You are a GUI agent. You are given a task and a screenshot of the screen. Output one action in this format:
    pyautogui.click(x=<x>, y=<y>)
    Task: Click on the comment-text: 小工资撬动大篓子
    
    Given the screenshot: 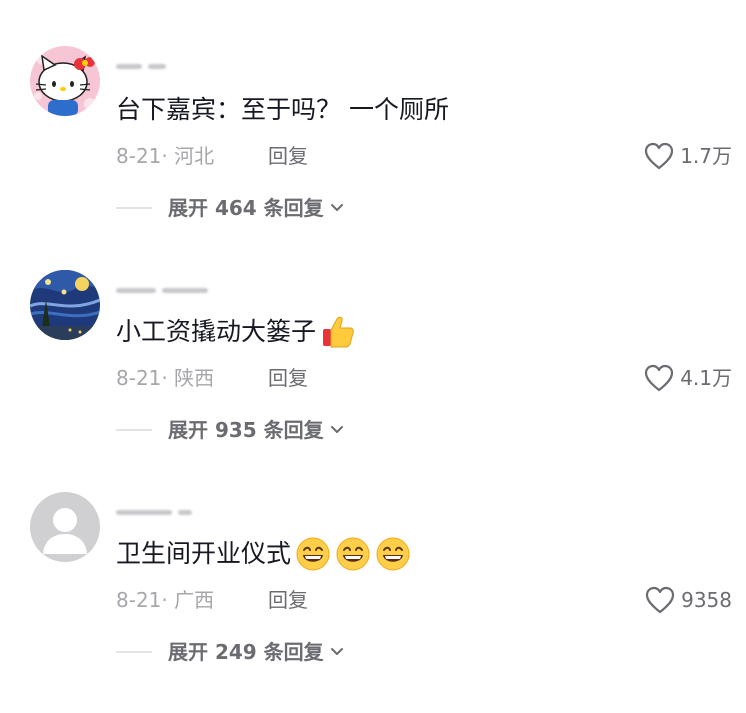 What is the action you would take?
    pyautogui.click(x=236, y=332)
    